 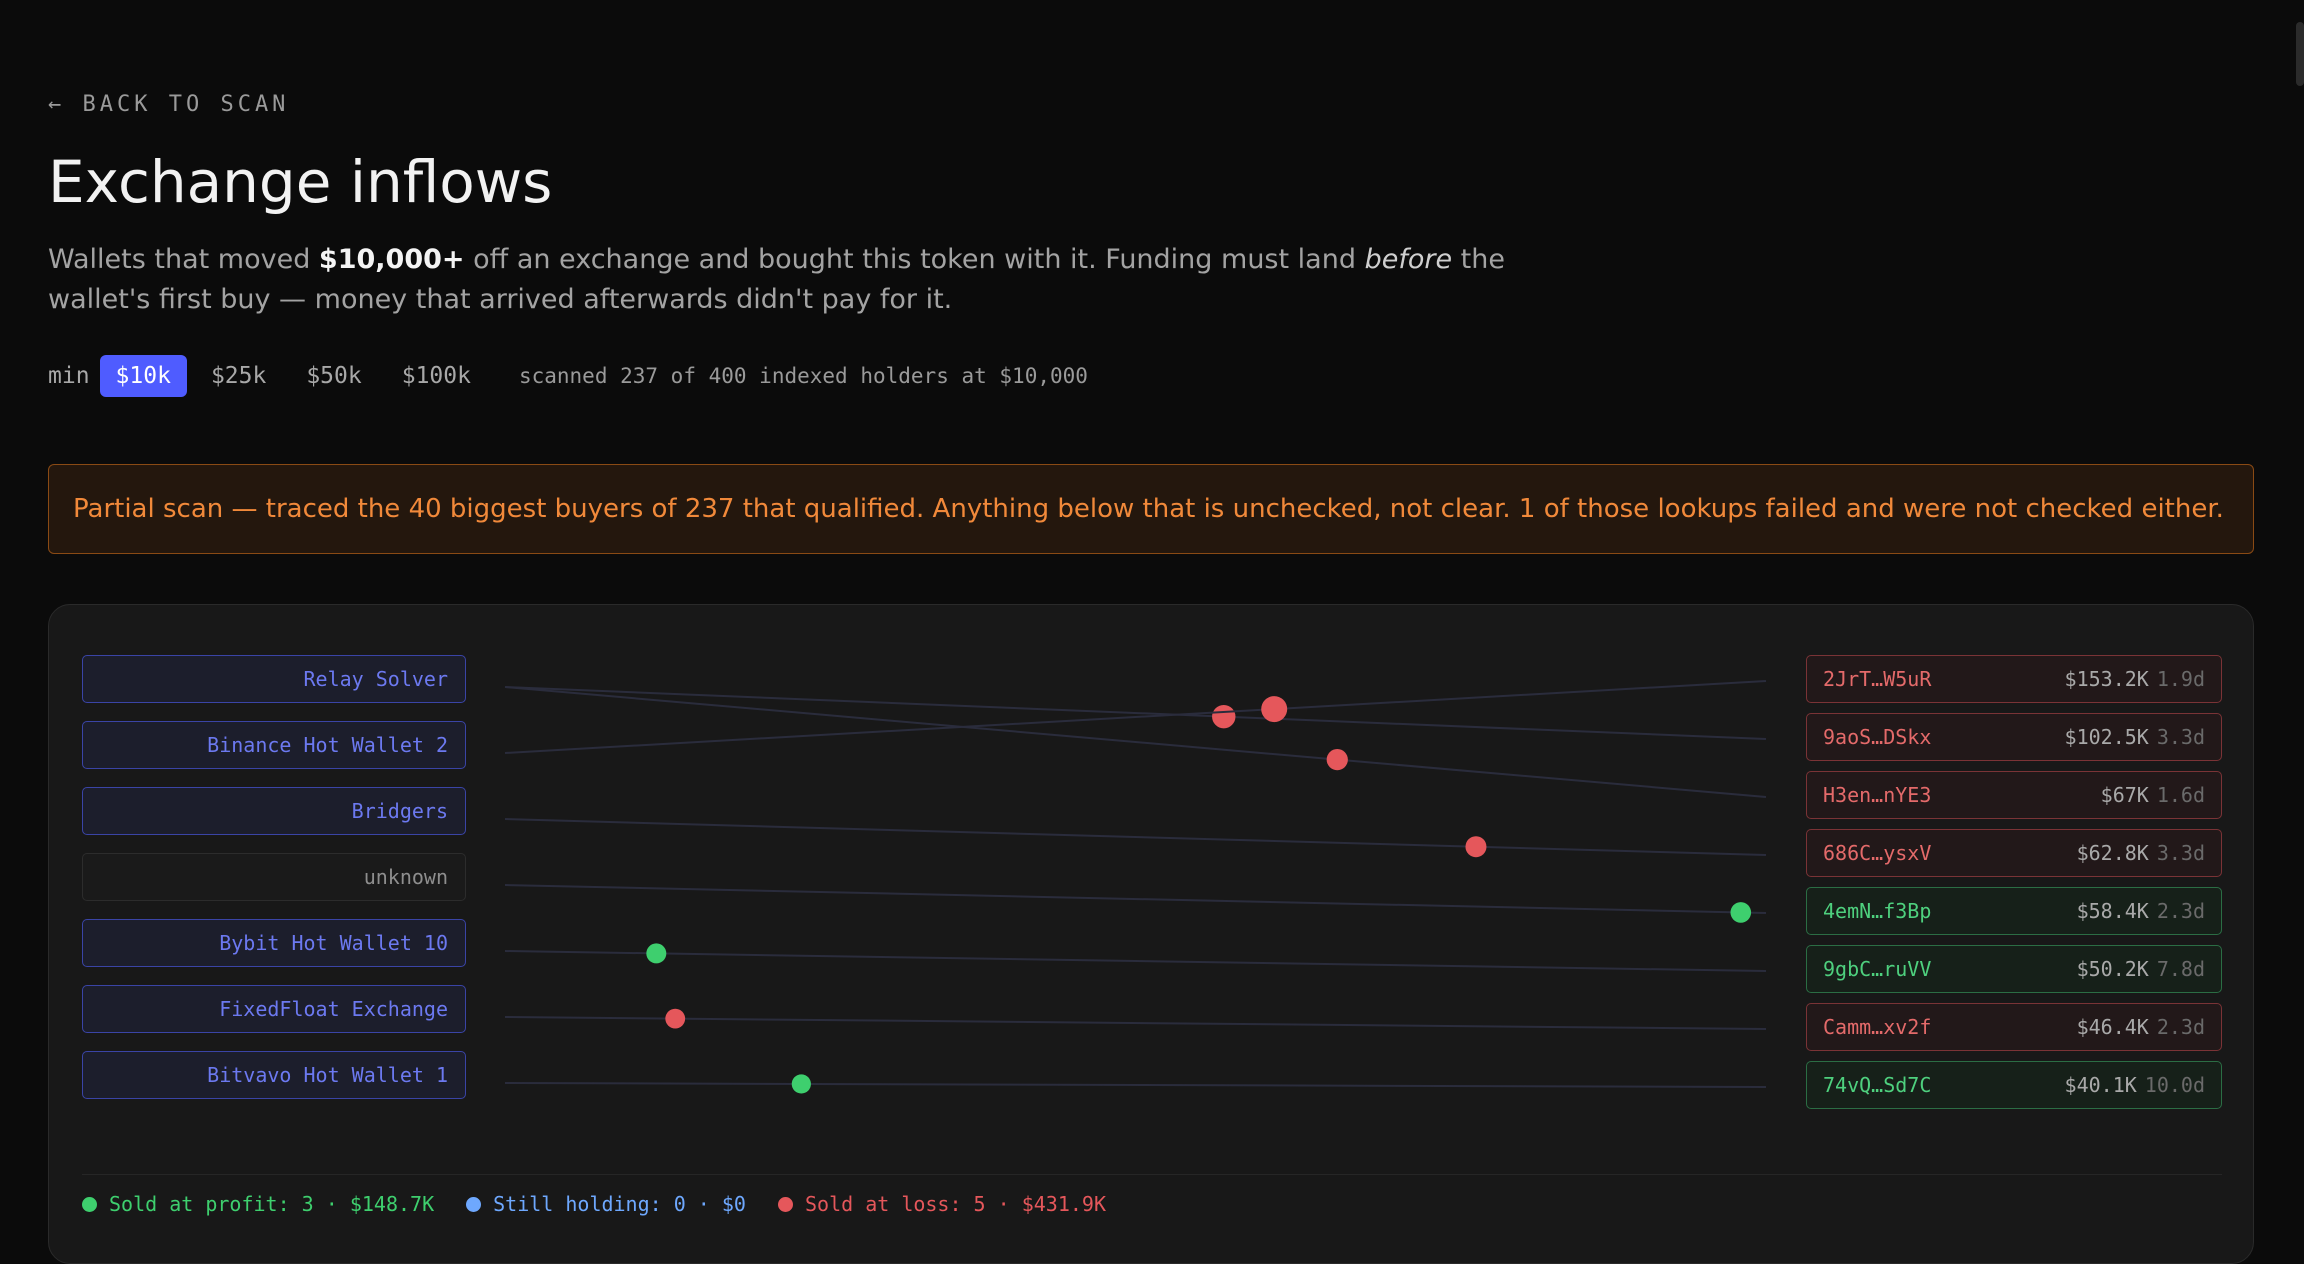 I want to click on wallet-amount: $40.1K, so click(x=2100, y=1085).